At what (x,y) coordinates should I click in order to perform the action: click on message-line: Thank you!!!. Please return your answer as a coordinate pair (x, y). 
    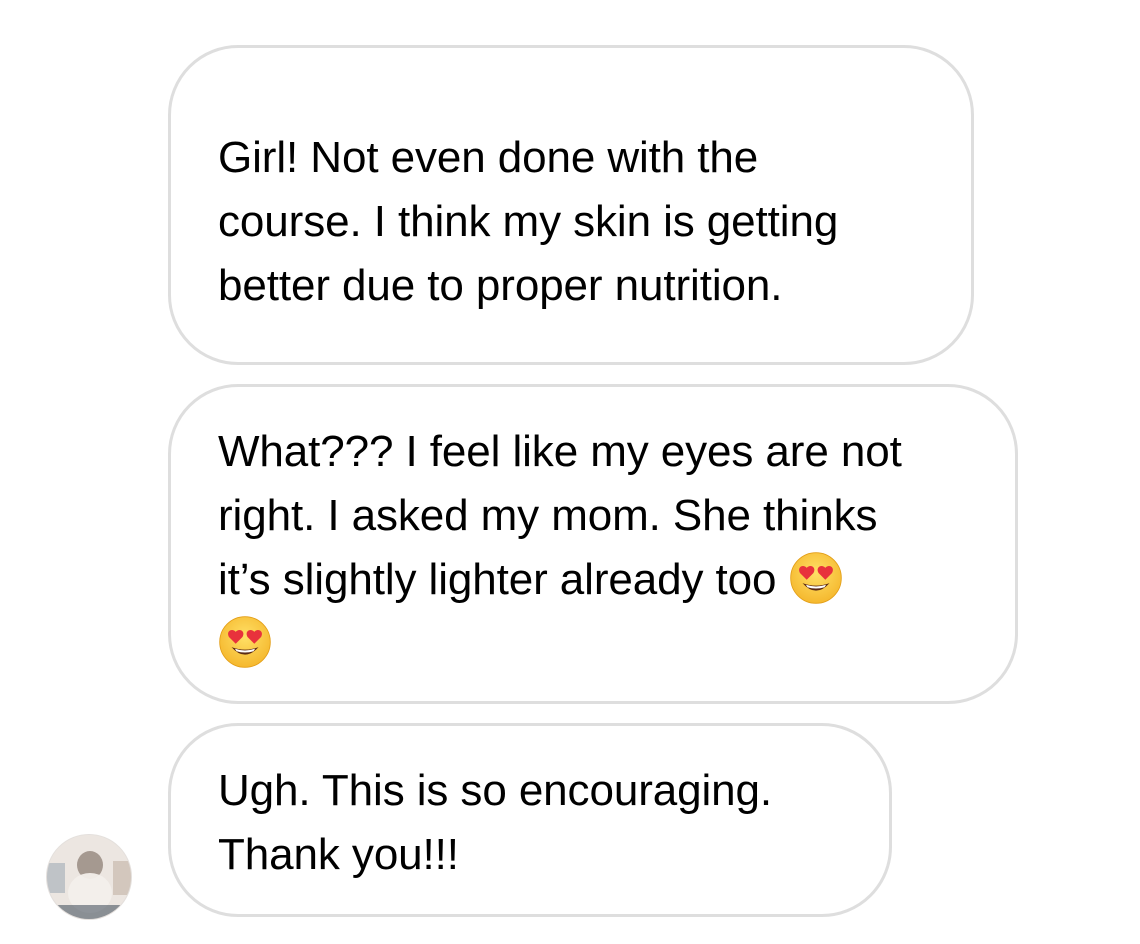
    Looking at the image, I should click on (338, 854).